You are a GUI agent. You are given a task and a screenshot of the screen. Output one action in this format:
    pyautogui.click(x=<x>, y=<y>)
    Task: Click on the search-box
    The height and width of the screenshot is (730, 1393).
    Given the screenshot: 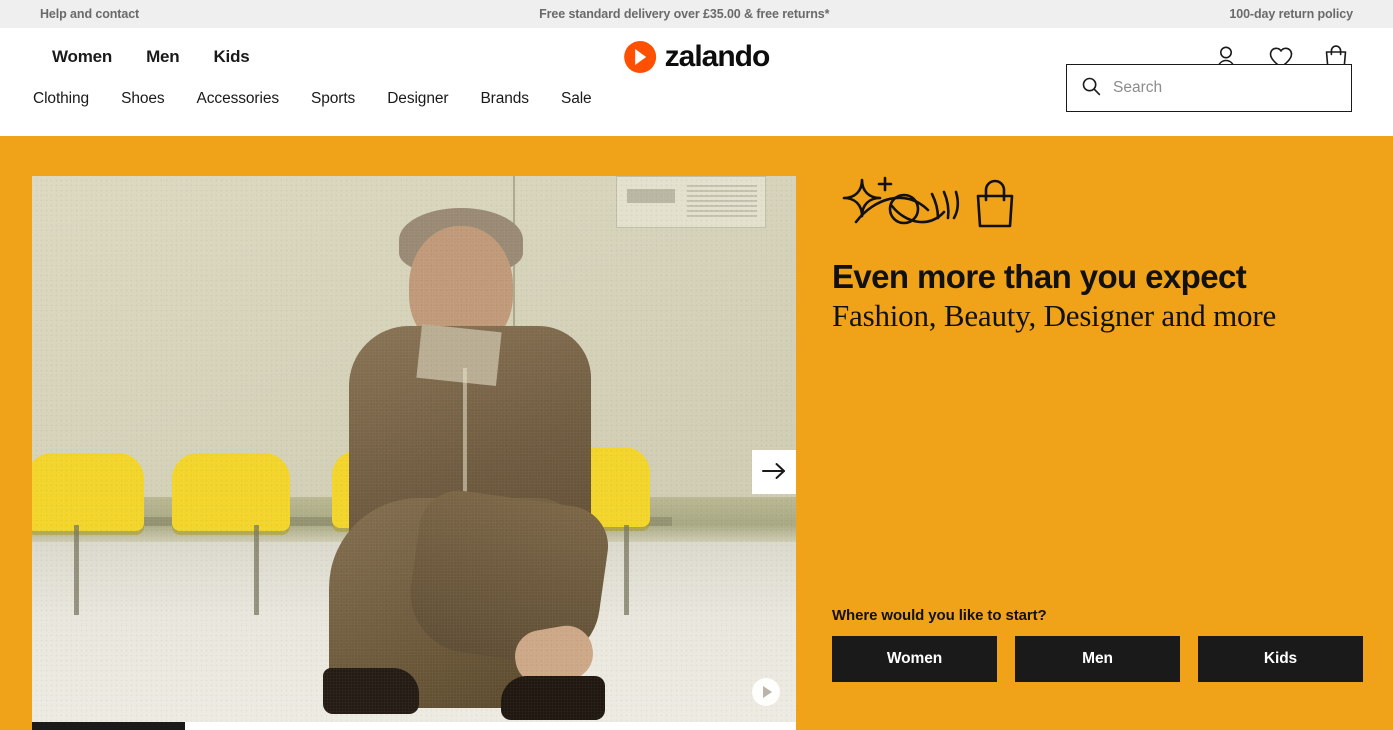 What is the action you would take?
    pyautogui.click(x=1209, y=88)
    